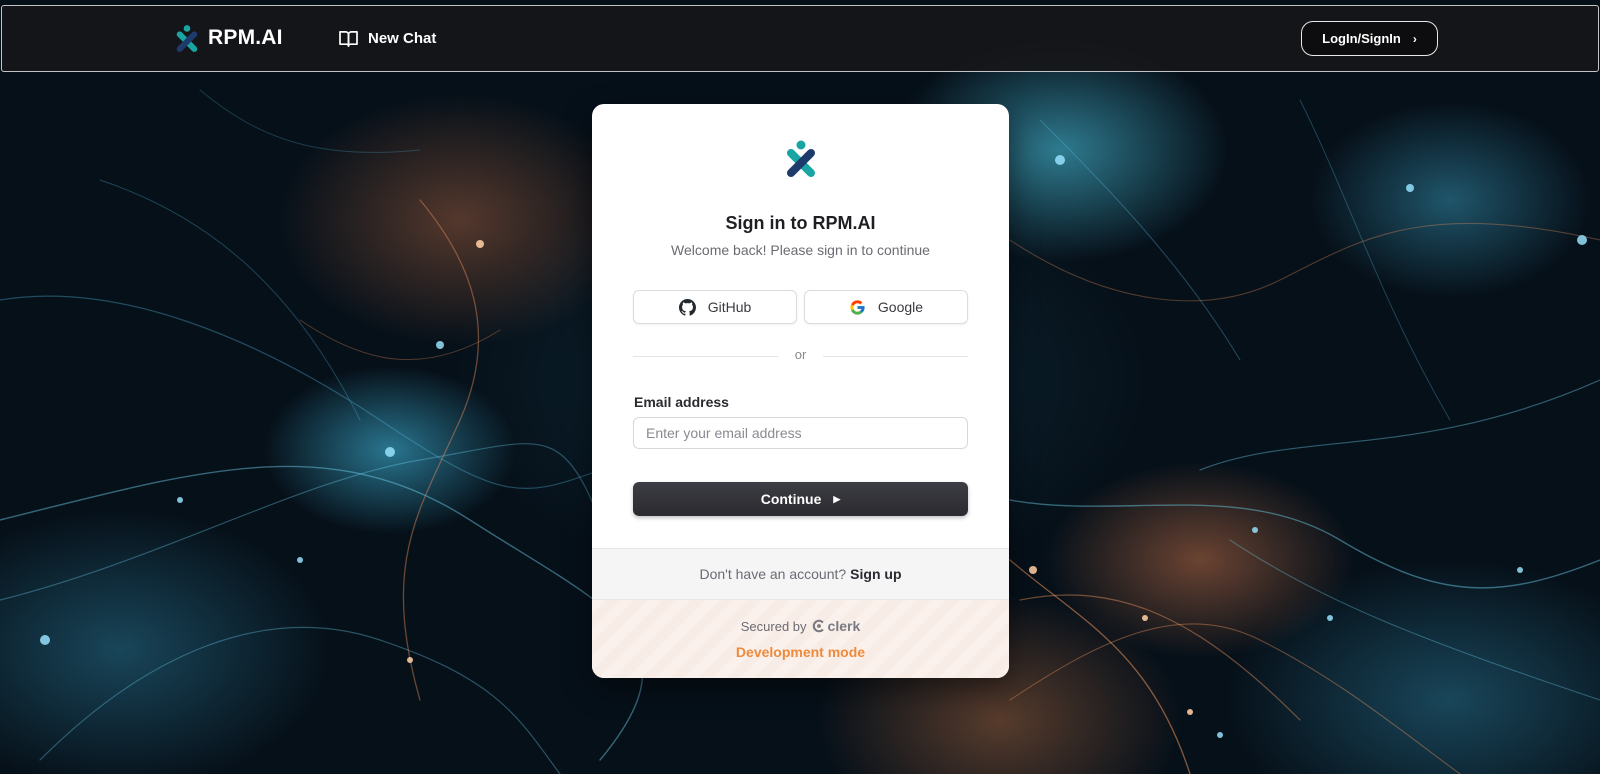 Image resolution: width=1600 pixels, height=774 pixels. What do you see at coordinates (837, 498) in the screenshot?
I see `play-arrow-icon: ▶` at bounding box center [837, 498].